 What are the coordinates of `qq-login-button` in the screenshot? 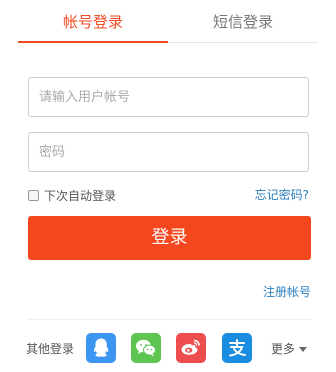 It's located at (101, 348).